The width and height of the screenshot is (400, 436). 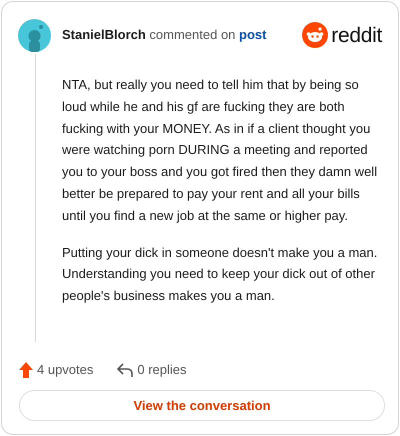 I want to click on reply-icon, so click(x=125, y=369).